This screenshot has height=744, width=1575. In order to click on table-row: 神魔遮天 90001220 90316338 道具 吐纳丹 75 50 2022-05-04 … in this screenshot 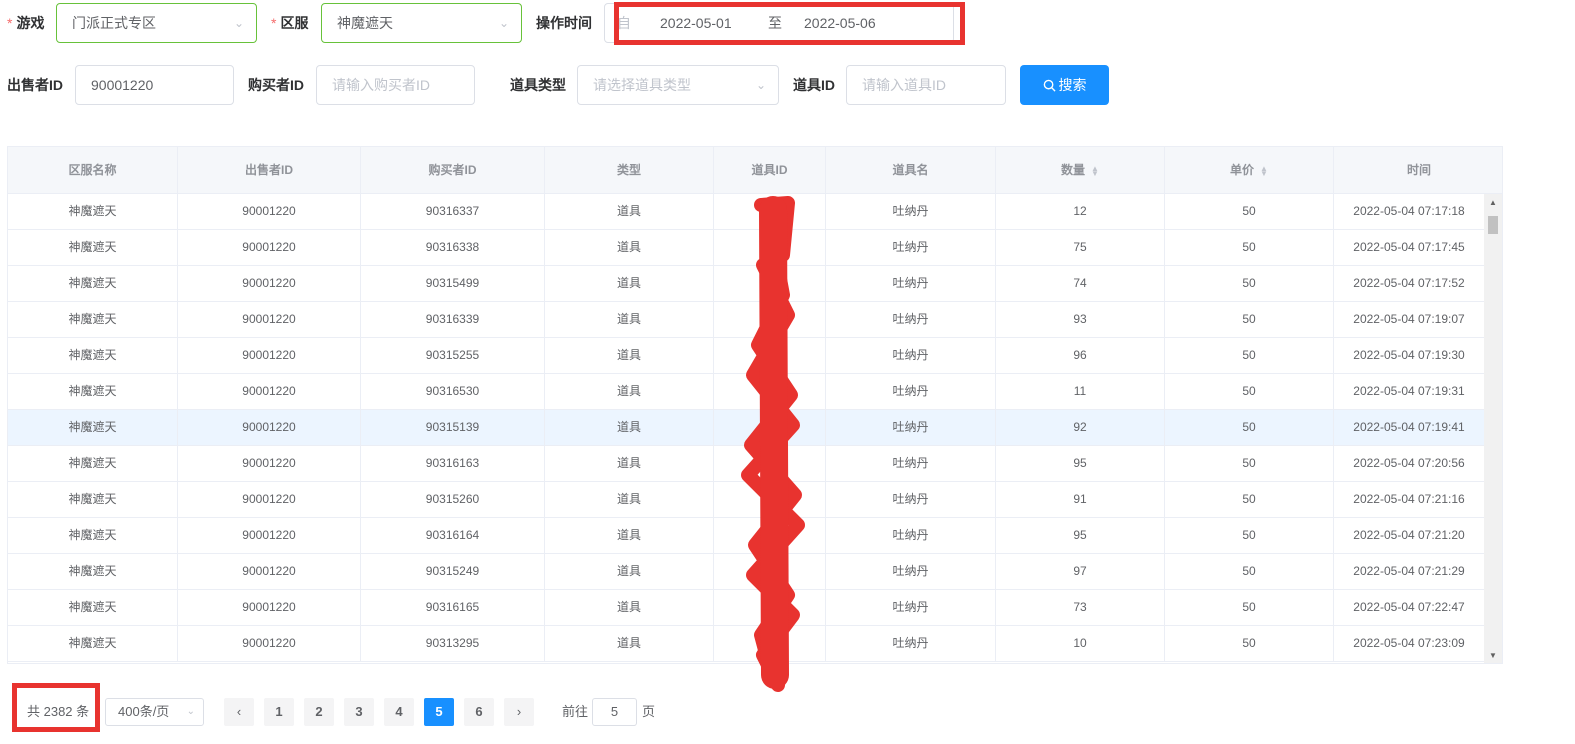, I will do `click(746, 248)`.